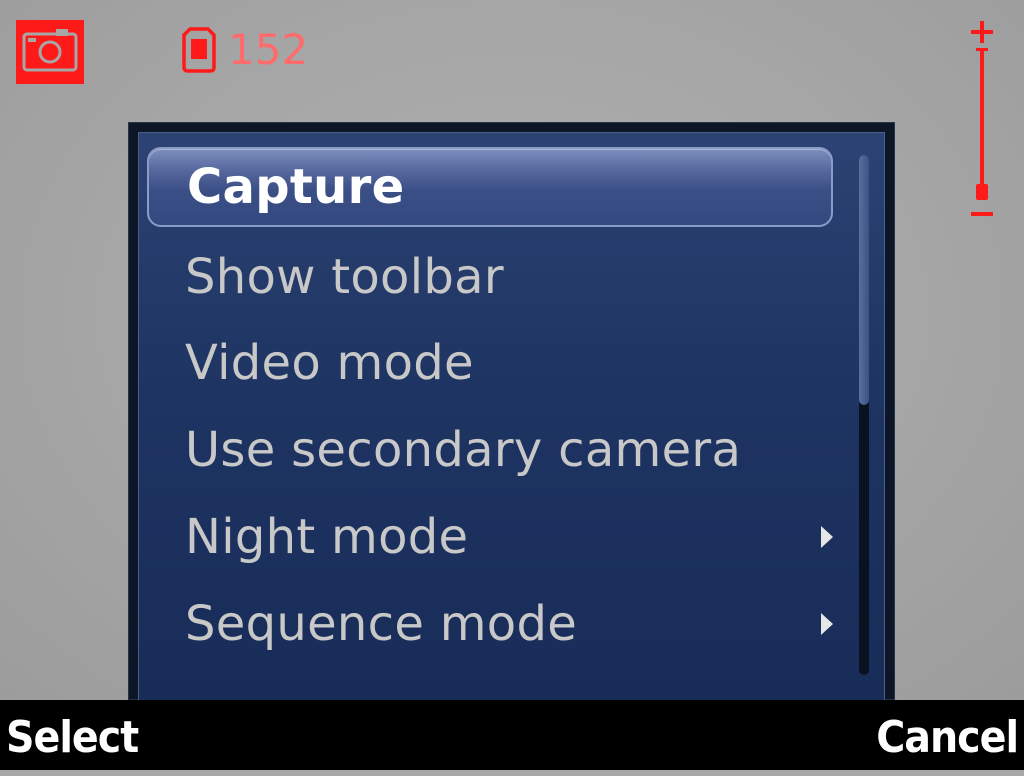  I want to click on menu-item-sequence-mode: Sequence mode, so click(490, 624).